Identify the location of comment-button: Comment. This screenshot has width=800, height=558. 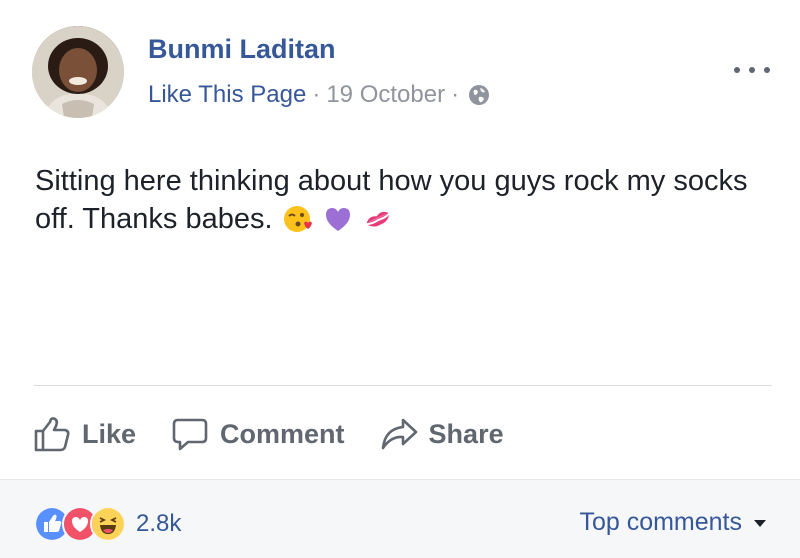
(257, 434).